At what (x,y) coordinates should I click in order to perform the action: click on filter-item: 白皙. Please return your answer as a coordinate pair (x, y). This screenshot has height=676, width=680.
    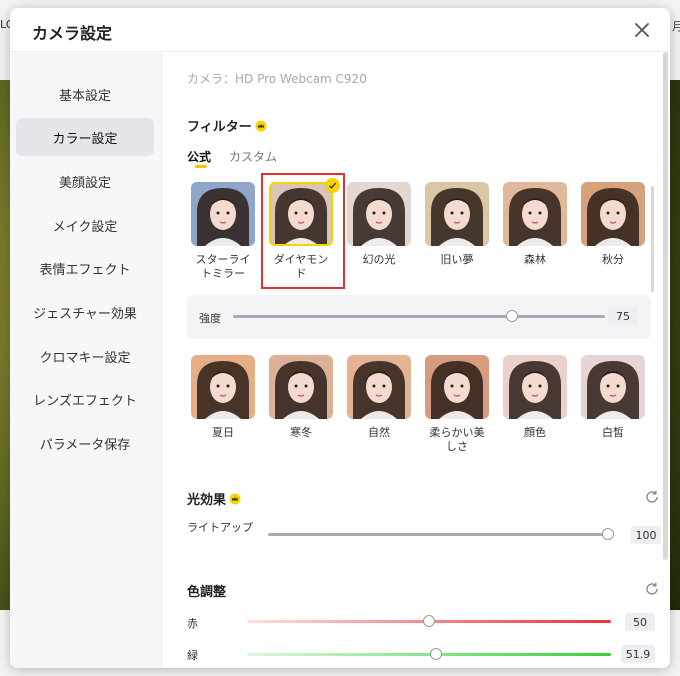
    Looking at the image, I should click on (614, 397).